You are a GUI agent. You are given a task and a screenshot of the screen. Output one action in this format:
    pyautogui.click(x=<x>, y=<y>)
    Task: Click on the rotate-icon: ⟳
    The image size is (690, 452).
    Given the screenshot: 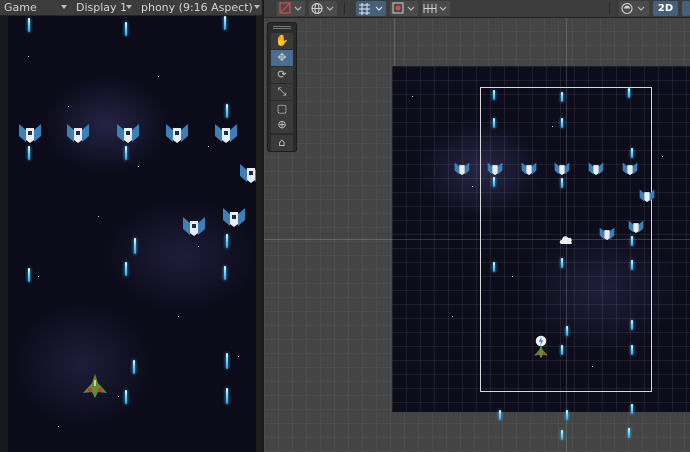 What is the action you would take?
    pyautogui.click(x=282, y=74)
    